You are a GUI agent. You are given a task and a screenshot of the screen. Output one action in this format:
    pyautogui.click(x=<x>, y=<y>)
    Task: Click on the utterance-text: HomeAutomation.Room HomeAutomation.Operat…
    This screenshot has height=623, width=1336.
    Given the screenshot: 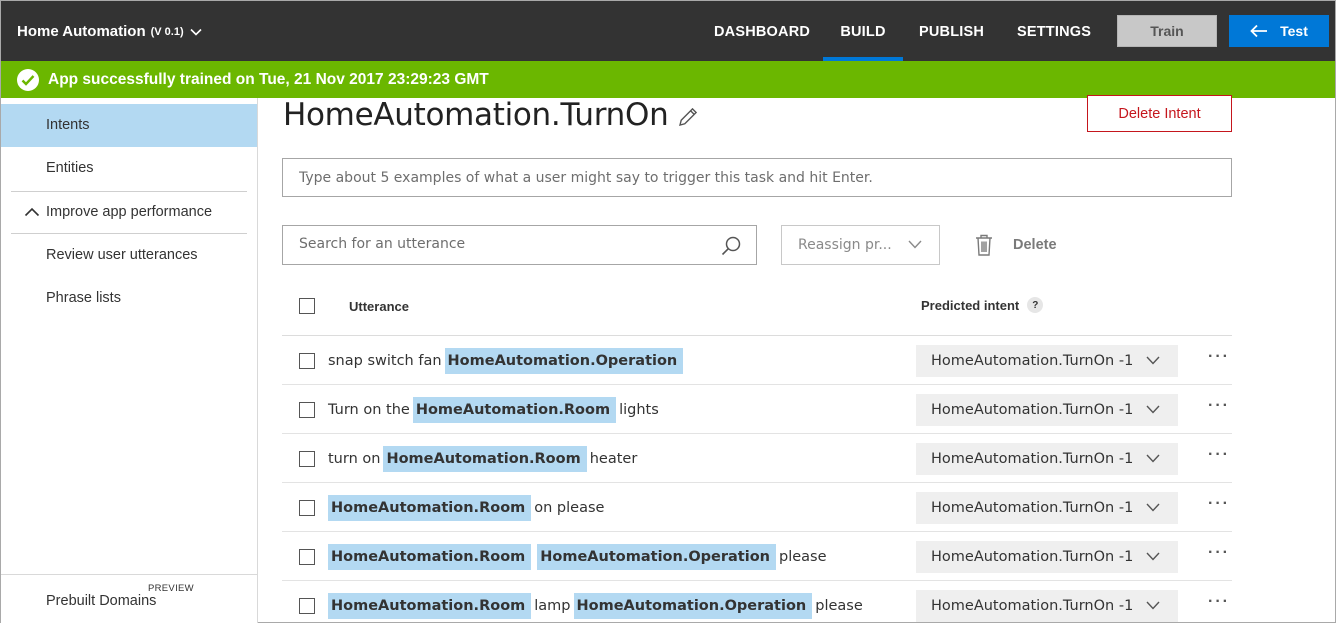 What is the action you would take?
    pyautogui.click(x=577, y=557)
    